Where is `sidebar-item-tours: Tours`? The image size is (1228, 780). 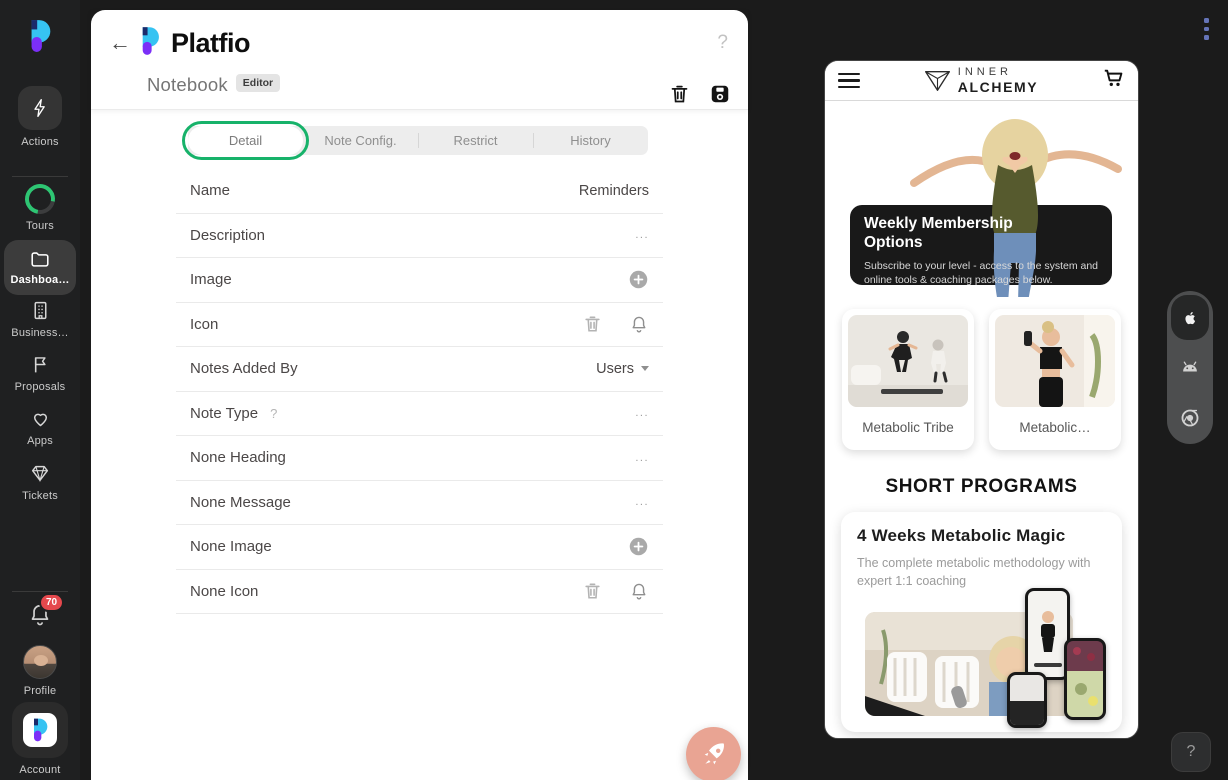
sidebar-item-tours: Tours is located at coordinates (40, 205).